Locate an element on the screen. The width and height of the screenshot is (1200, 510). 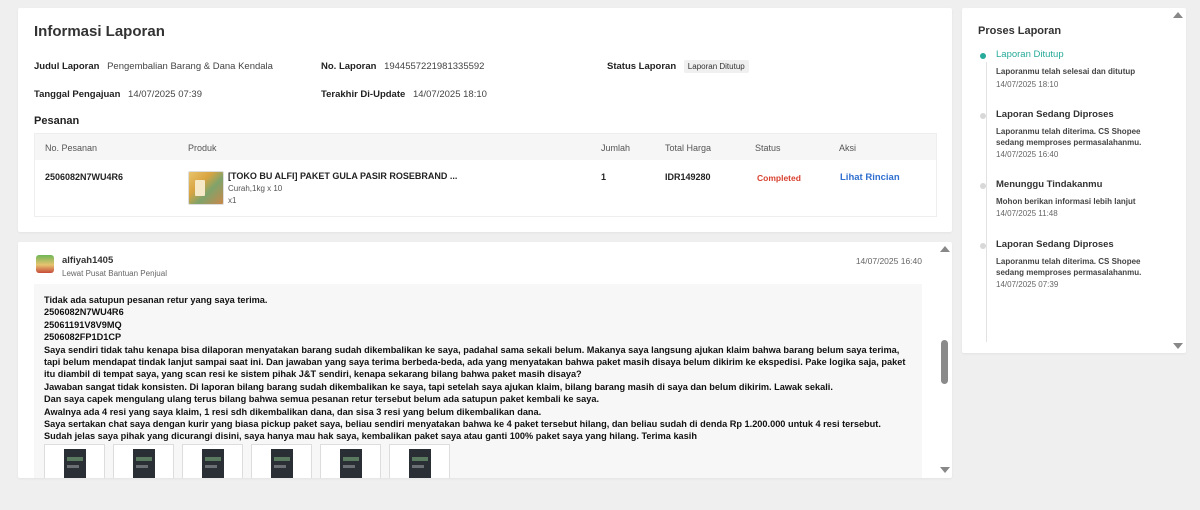
tanggal-label: Tanggal Pengajuan is located at coordinates (77, 94).